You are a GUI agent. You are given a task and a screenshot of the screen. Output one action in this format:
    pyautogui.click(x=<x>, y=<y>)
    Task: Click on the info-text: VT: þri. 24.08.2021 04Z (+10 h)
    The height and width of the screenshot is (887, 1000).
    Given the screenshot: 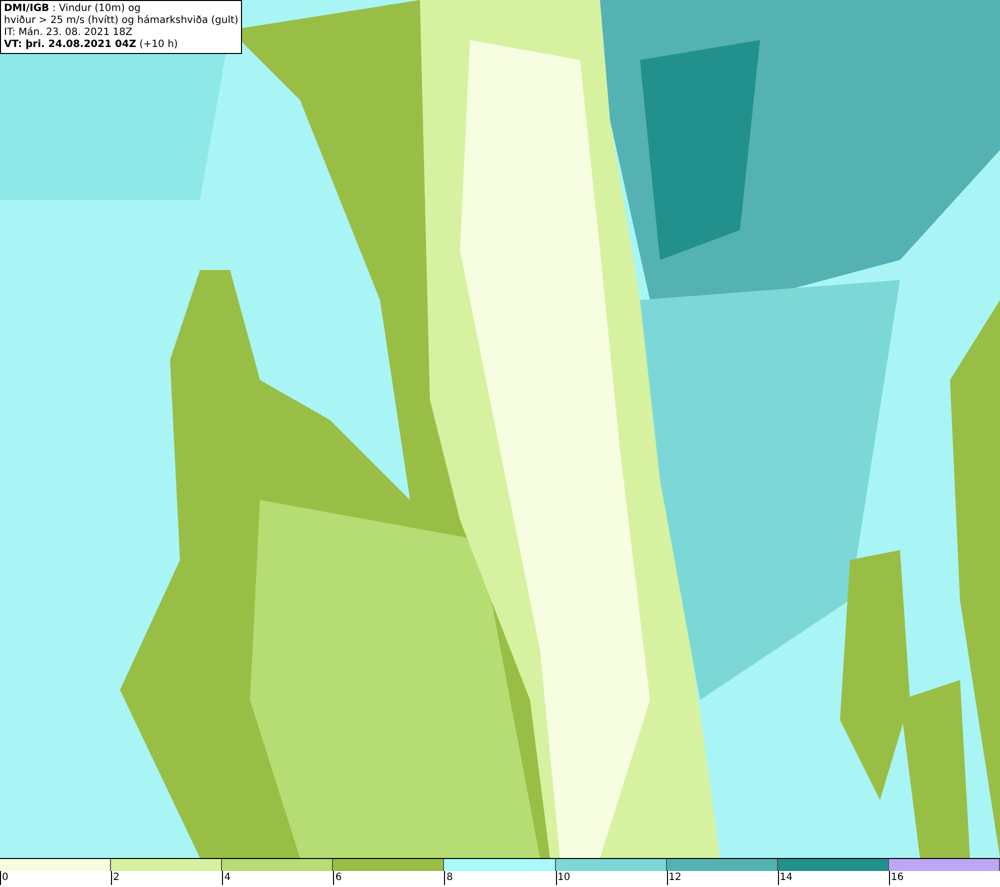 What is the action you would take?
    pyautogui.click(x=91, y=45)
    